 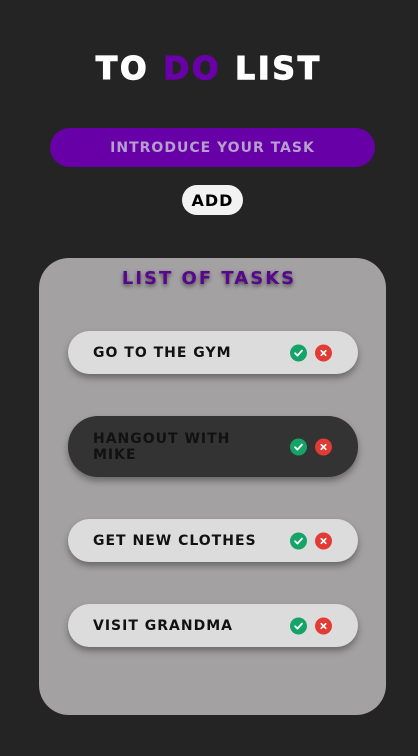 What do you see at coordinates (209, 278) in the screenshot?
I see `list-title: LIST OF TASKS` at bounding box center [209, 278].